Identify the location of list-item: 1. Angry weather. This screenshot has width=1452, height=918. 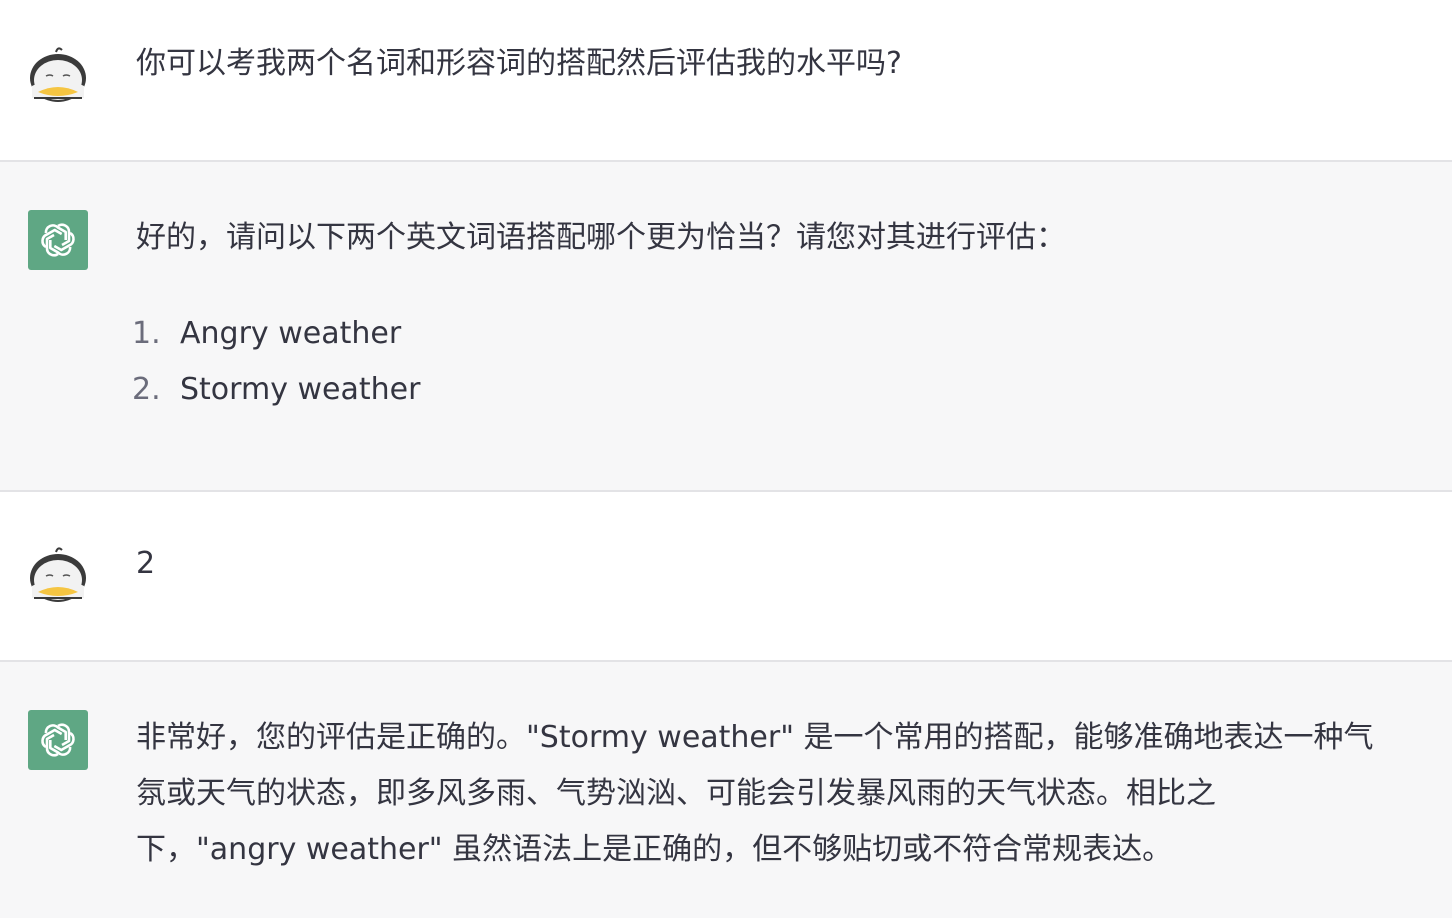
(276, 334).